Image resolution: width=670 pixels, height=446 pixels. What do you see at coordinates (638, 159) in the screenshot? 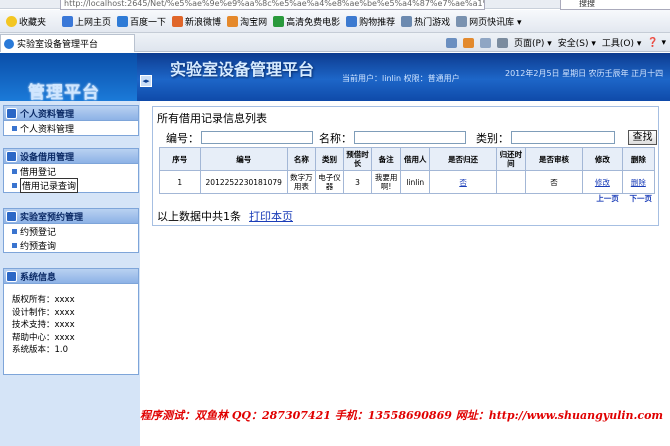
I see `column-header: 删除` at bounding box center [638, 159].